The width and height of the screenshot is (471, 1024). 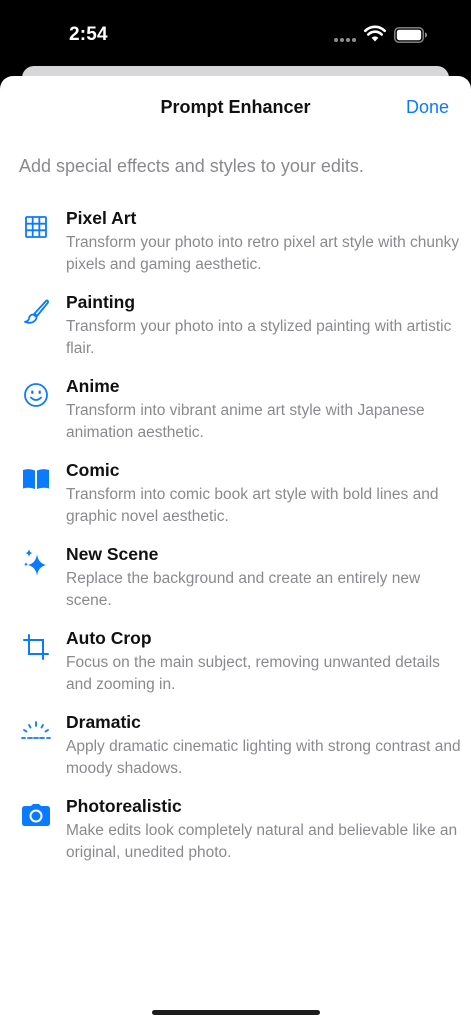 I want to click on sparkles-icon, so click(x=36, y=563).